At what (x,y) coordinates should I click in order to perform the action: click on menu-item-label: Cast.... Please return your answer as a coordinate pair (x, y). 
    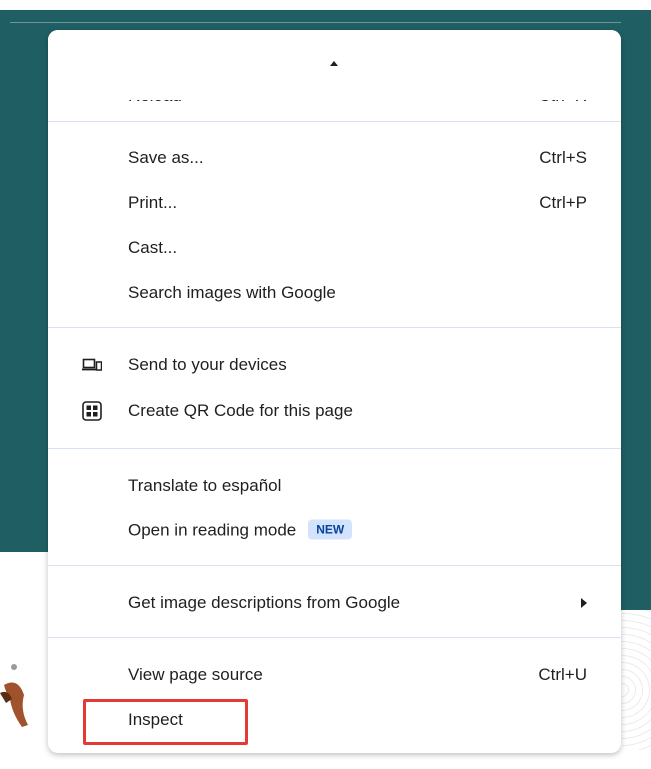
    Looking at the image, I should click on (153, 247).